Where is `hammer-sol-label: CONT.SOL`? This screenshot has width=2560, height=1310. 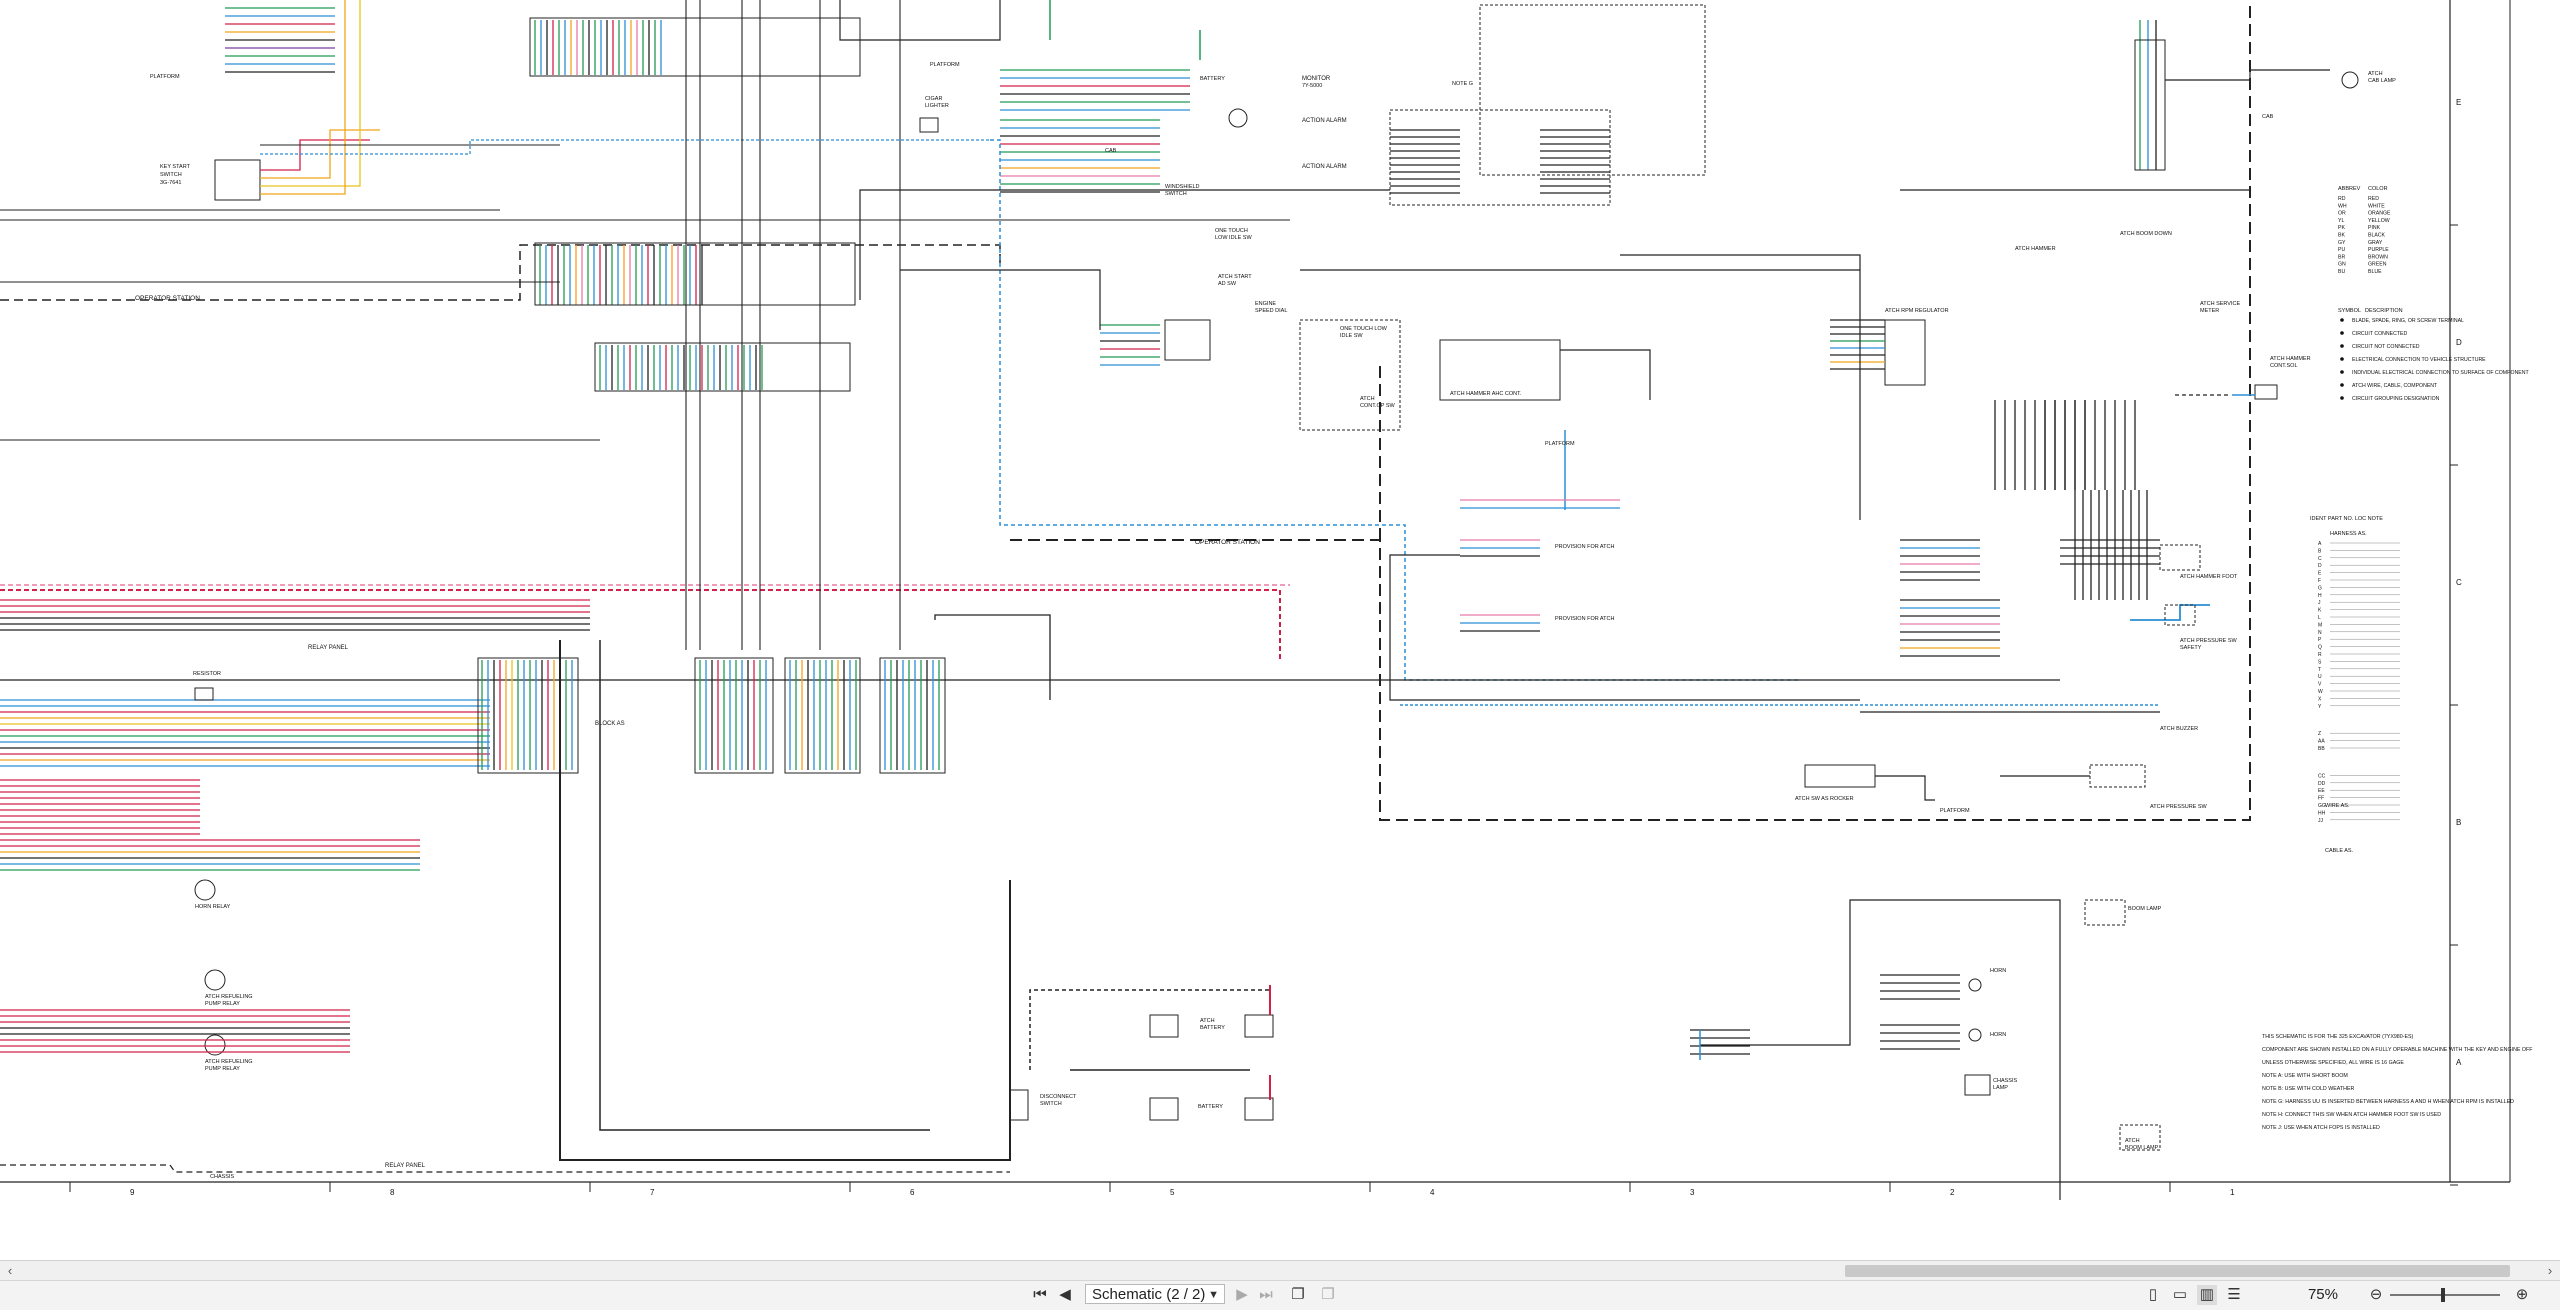
hammer-sol-label: CONT.SOL is located at coordinates (2284, 366).